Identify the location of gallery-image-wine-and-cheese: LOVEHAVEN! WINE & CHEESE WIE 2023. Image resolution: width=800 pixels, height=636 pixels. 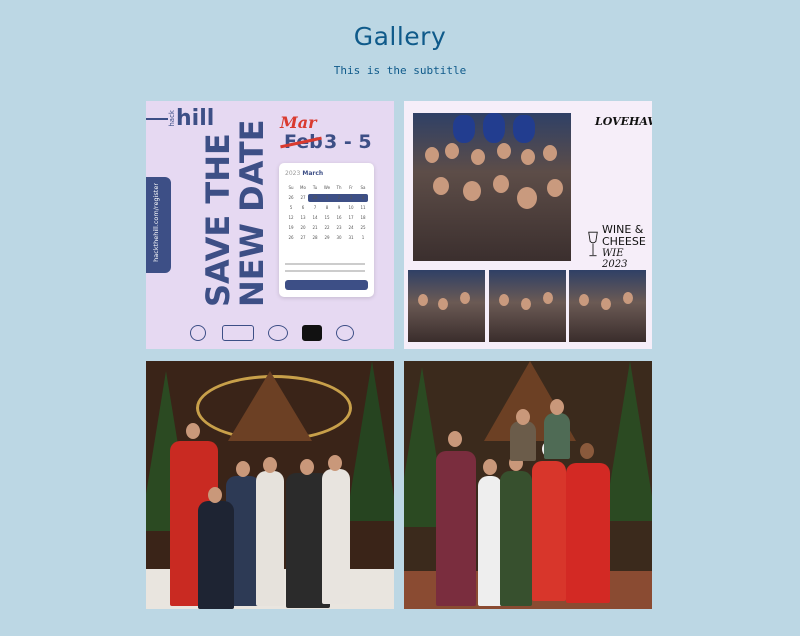
(528, 225).